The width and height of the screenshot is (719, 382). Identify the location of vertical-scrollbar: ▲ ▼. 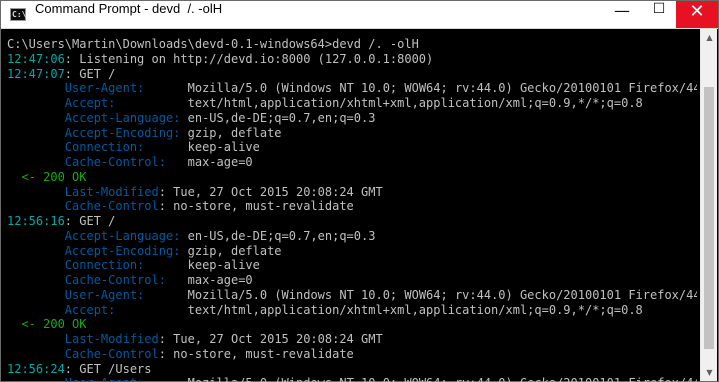
(708, 205).